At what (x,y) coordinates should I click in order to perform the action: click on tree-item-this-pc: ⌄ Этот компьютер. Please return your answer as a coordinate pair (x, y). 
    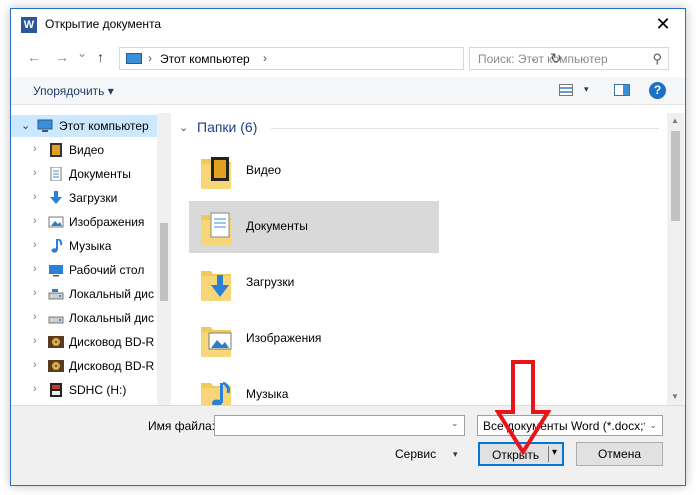
    Looking at the image, I should click on (84, 126).